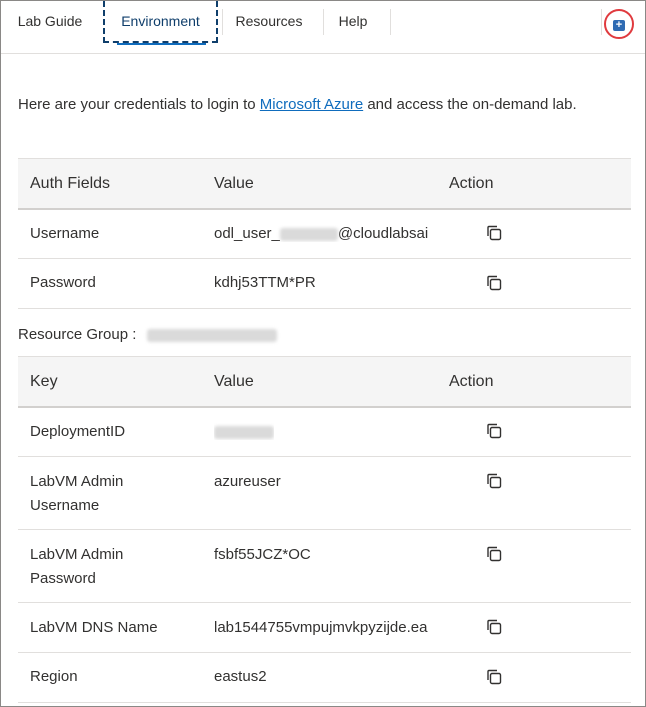 The height and width of the screenshot is (707, 646). I want to click on table-row-deployment-id: DeploymentID, so click(324, 432).